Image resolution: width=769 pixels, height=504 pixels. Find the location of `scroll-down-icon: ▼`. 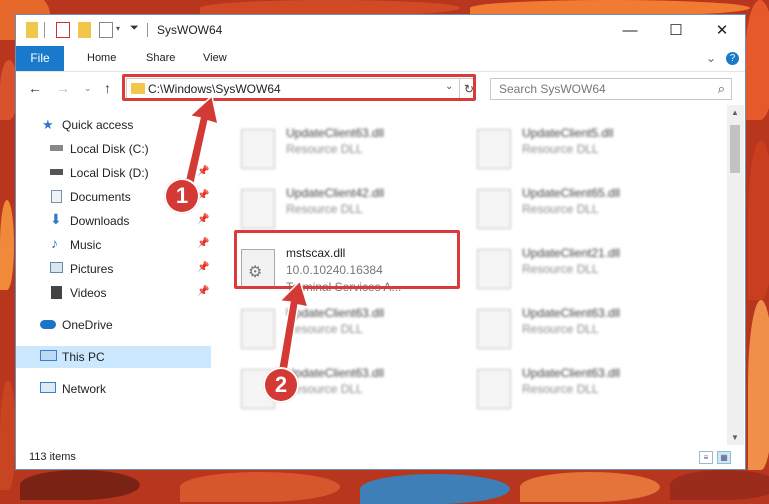

scroll-down-icon: ▼ is located at coordinates (735, 437).